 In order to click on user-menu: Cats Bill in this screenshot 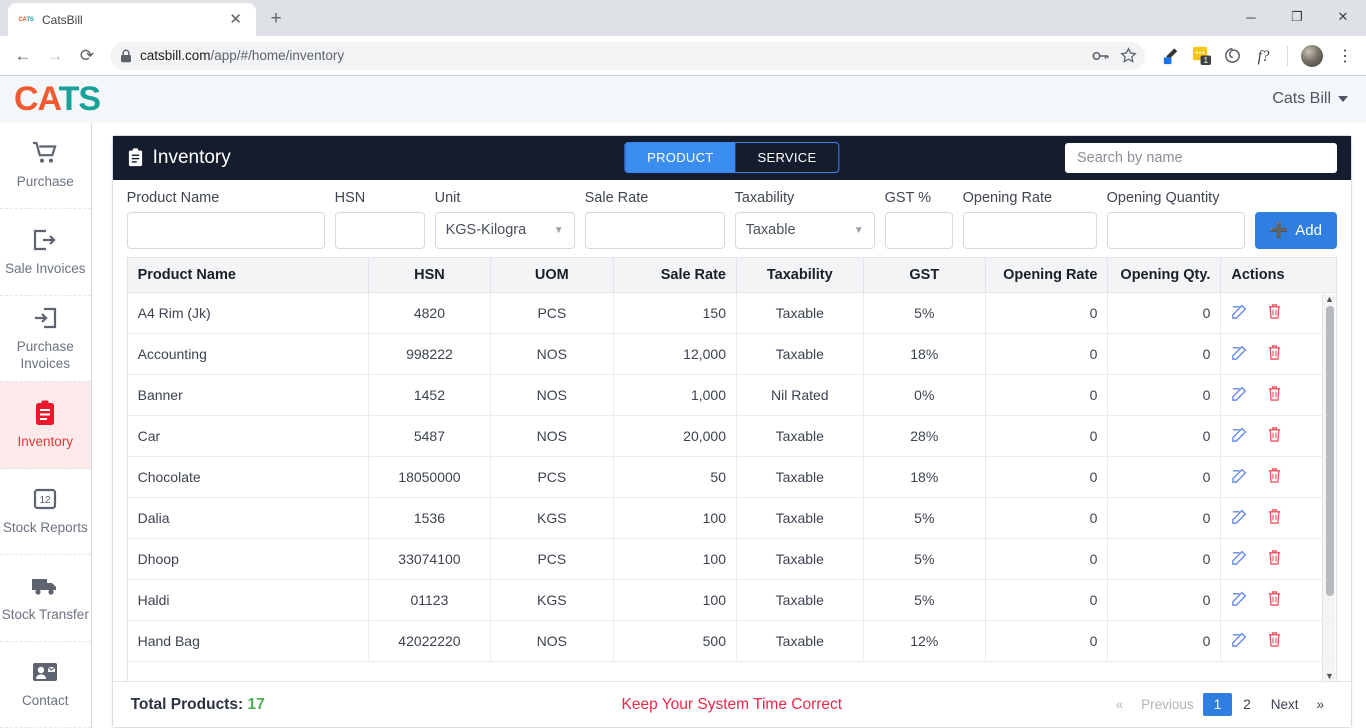, I will do `click(1310, 99)`.